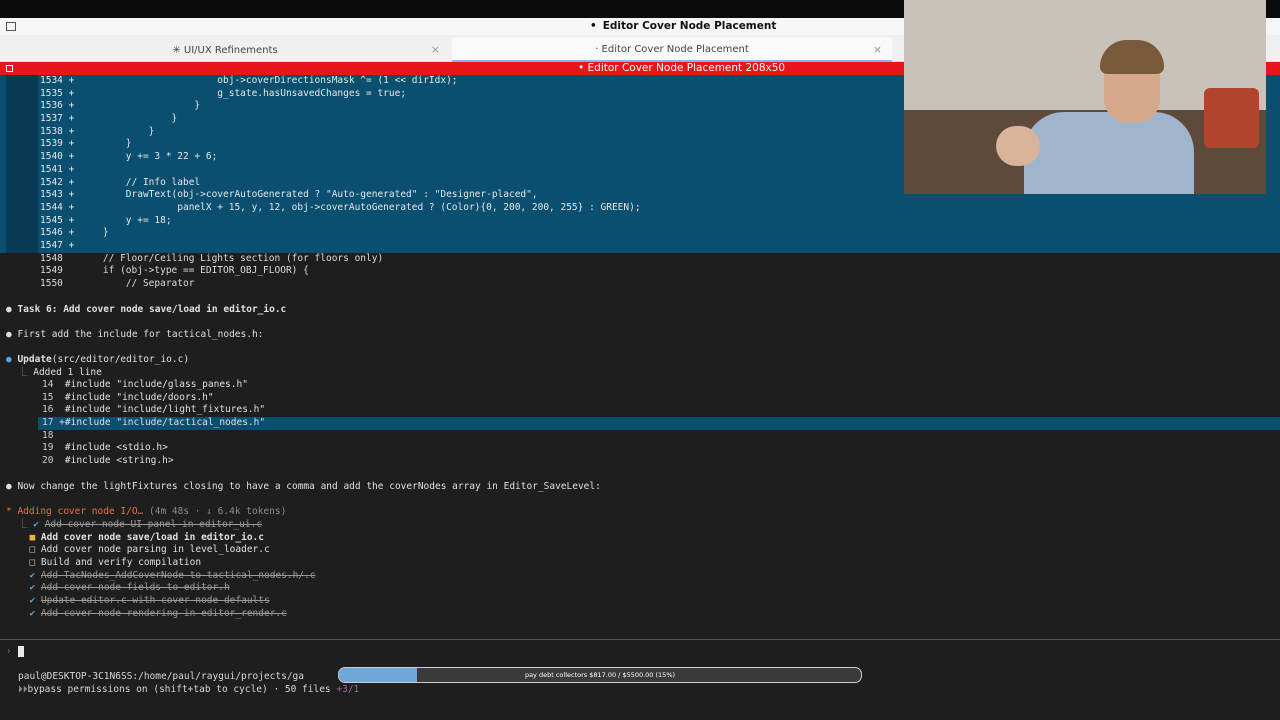 This screenshot has width=1280, height=720. I want to click on include-text: #include <stdio.h>, so click(110, 447).